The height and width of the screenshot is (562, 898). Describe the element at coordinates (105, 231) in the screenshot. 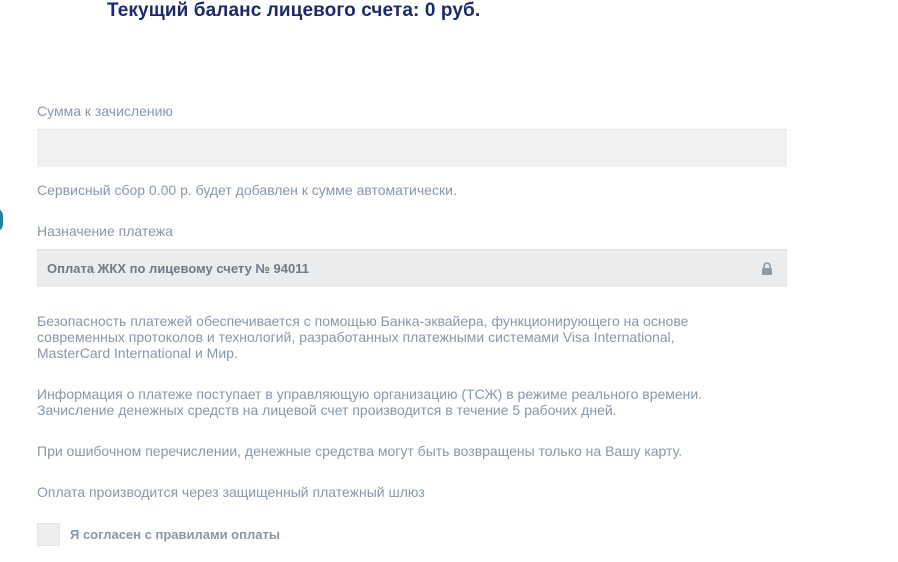

I see `purpose-label: Назначение платежа` at that location.